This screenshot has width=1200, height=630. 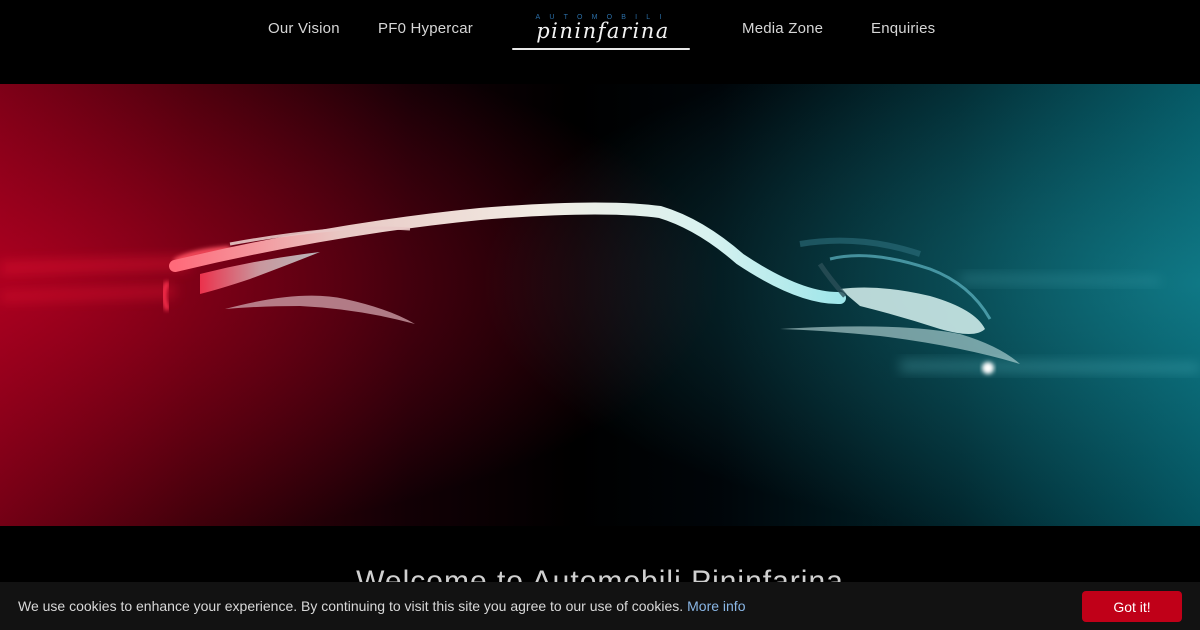 I want to click on nav-link-pf0-hypercar: PF0 Hypercar, so click(x=425, y=28).